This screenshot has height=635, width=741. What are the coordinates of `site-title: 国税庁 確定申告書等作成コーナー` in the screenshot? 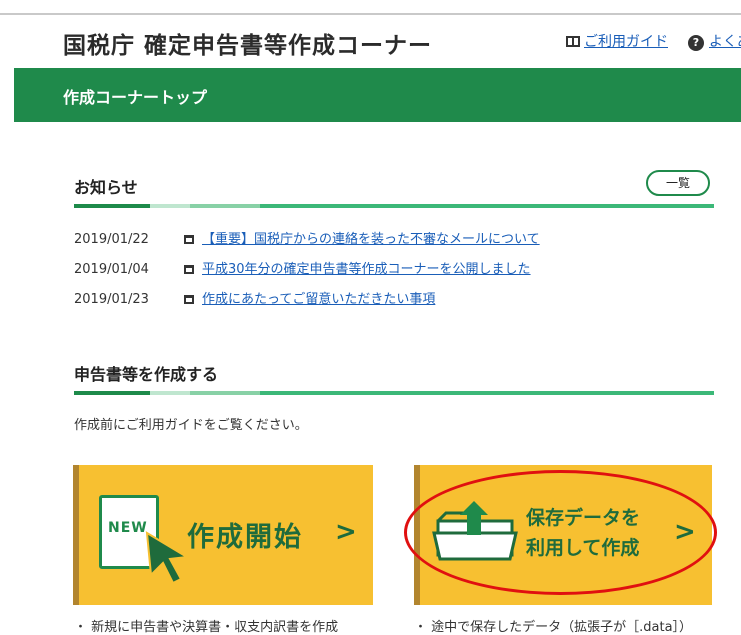 It's located at (248, 46).